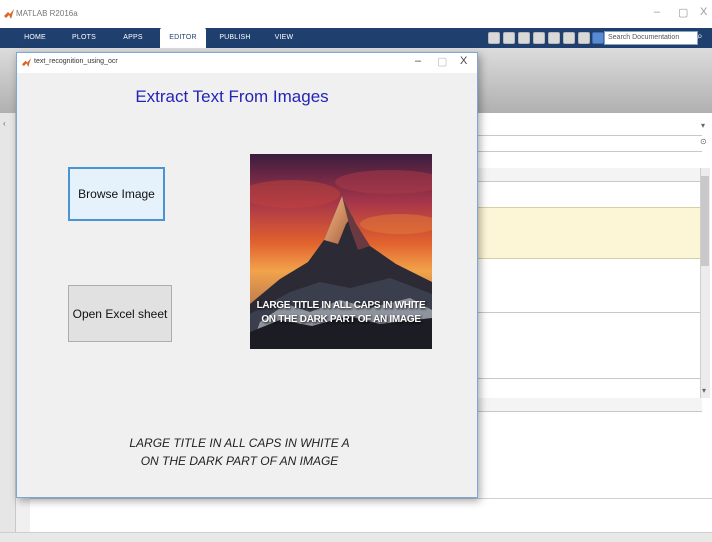 Image resolution: width=712 pixels, height=542 pixels. What do you see at coordinates (120, 313) in the screenshot?
I see `open-excel-sheet-button: Open Excel sheet` at bounding box center [120, 313].